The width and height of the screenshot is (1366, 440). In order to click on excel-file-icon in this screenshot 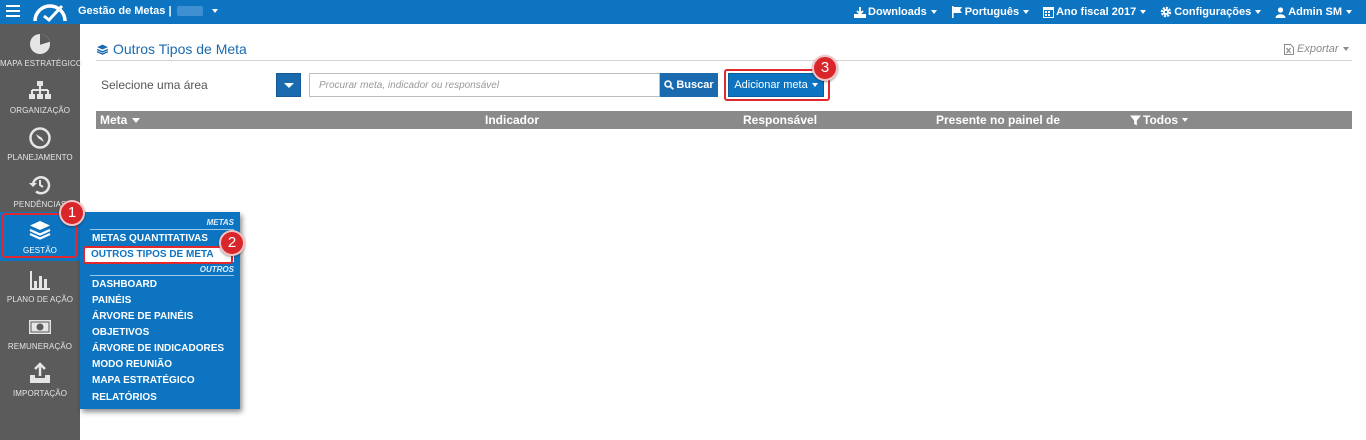, I will do `click(1289, 49)`.